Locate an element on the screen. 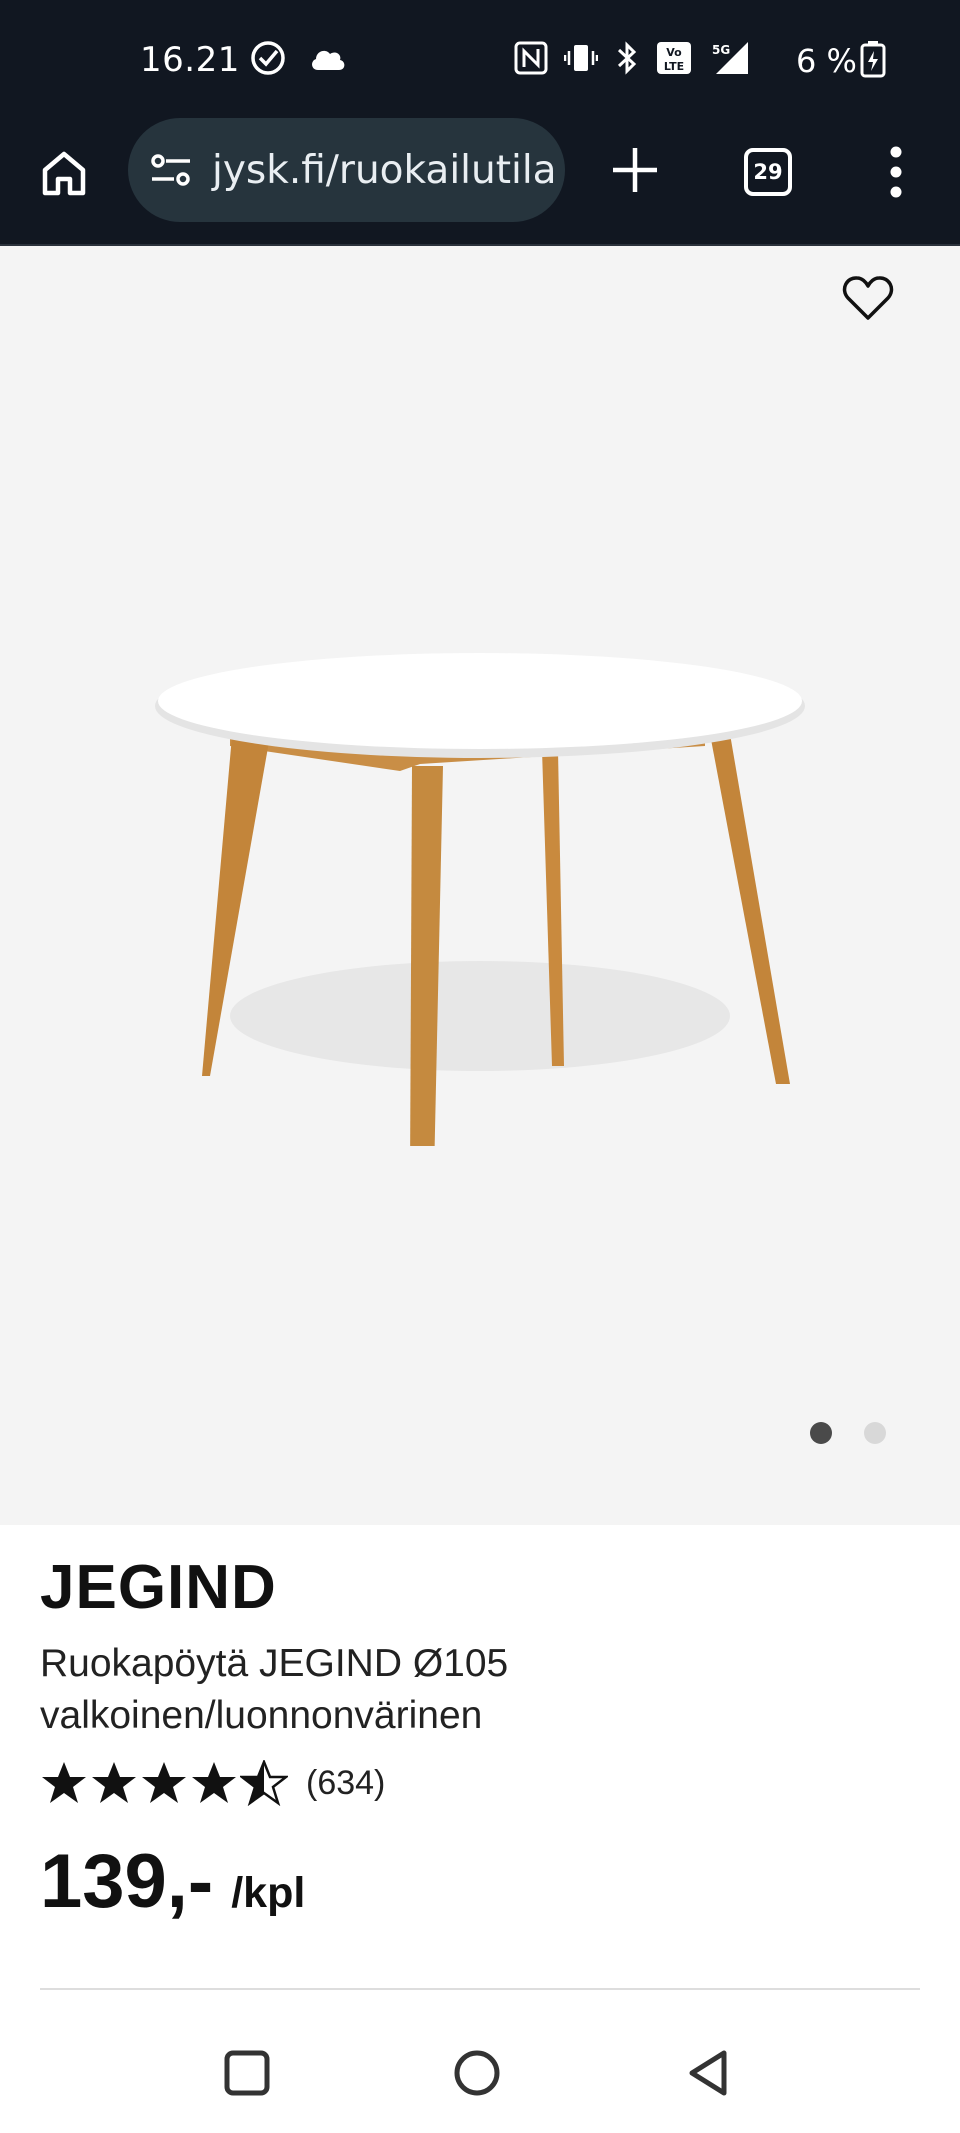 This screenshot has height=2133, width=960. volte-icon: Vo LTE is located at coordinates (674, 58).